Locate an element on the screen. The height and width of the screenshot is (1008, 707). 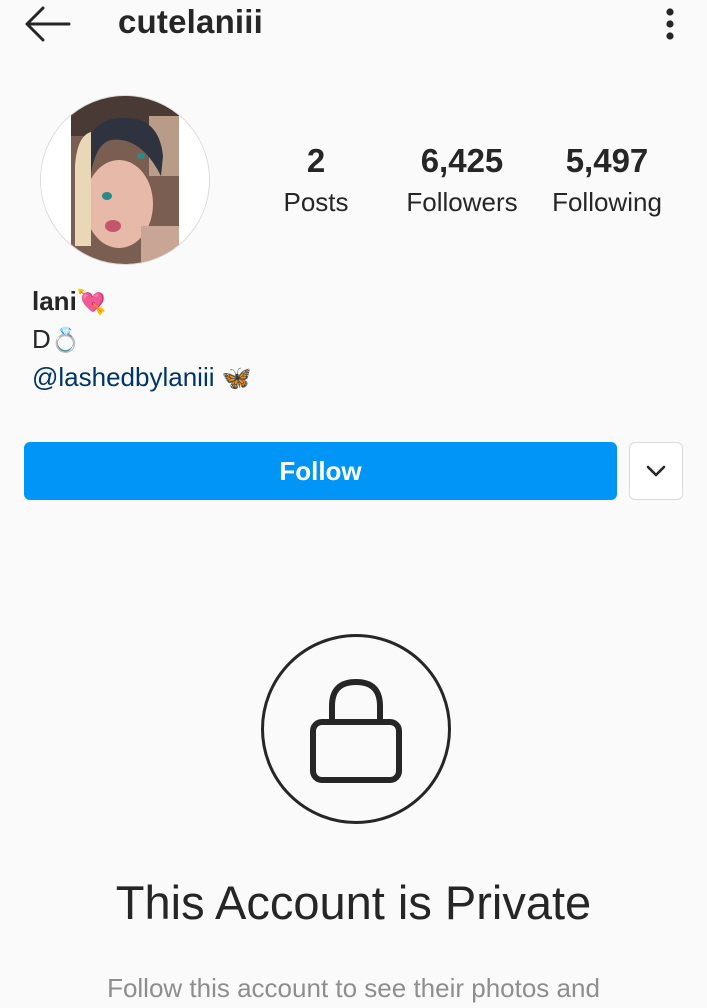
stat-posts: 2 Posts is located at coordinates (316, 181).